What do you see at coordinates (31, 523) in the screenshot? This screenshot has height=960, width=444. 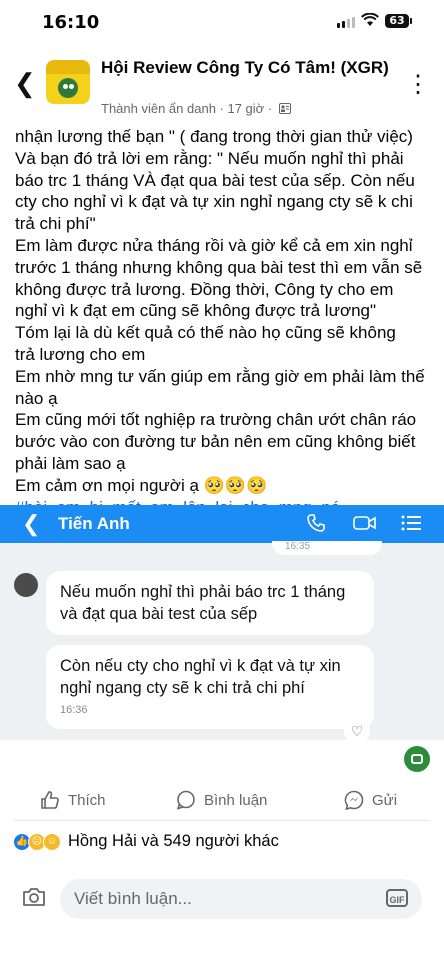 I see `chat-back-icon: ❮` at bounding box center [31, 523].